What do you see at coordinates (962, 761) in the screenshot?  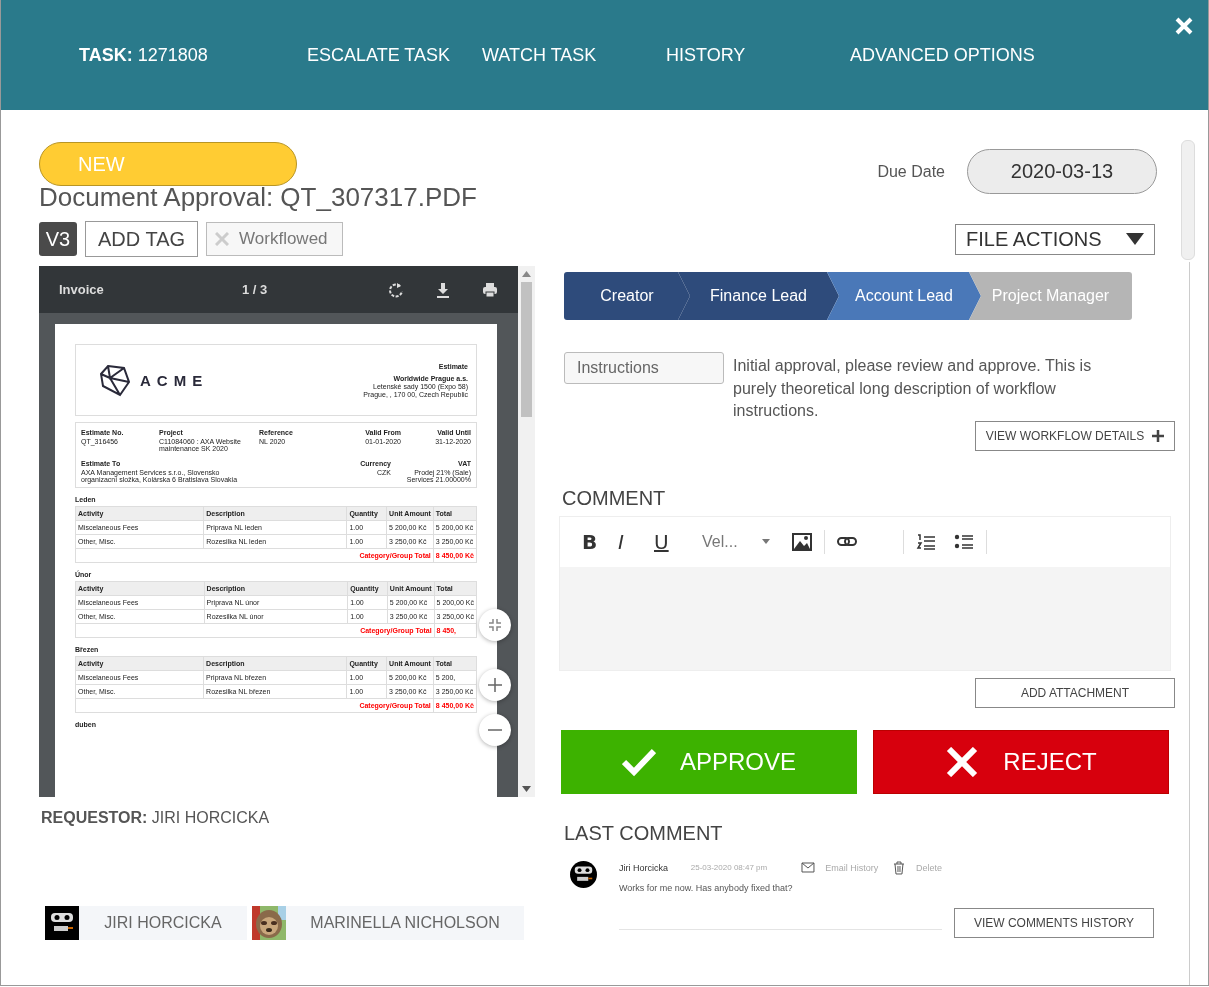 I see `cross-icon` at bounding box center [962, 761].